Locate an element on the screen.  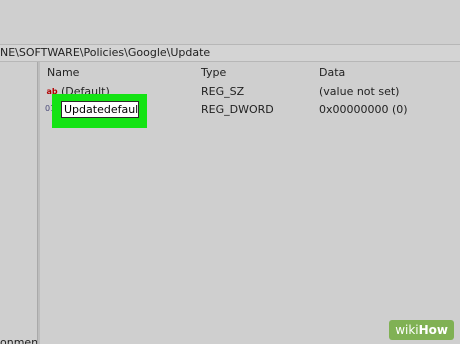
column-header-type: Type is located at coordinates (213, 72).